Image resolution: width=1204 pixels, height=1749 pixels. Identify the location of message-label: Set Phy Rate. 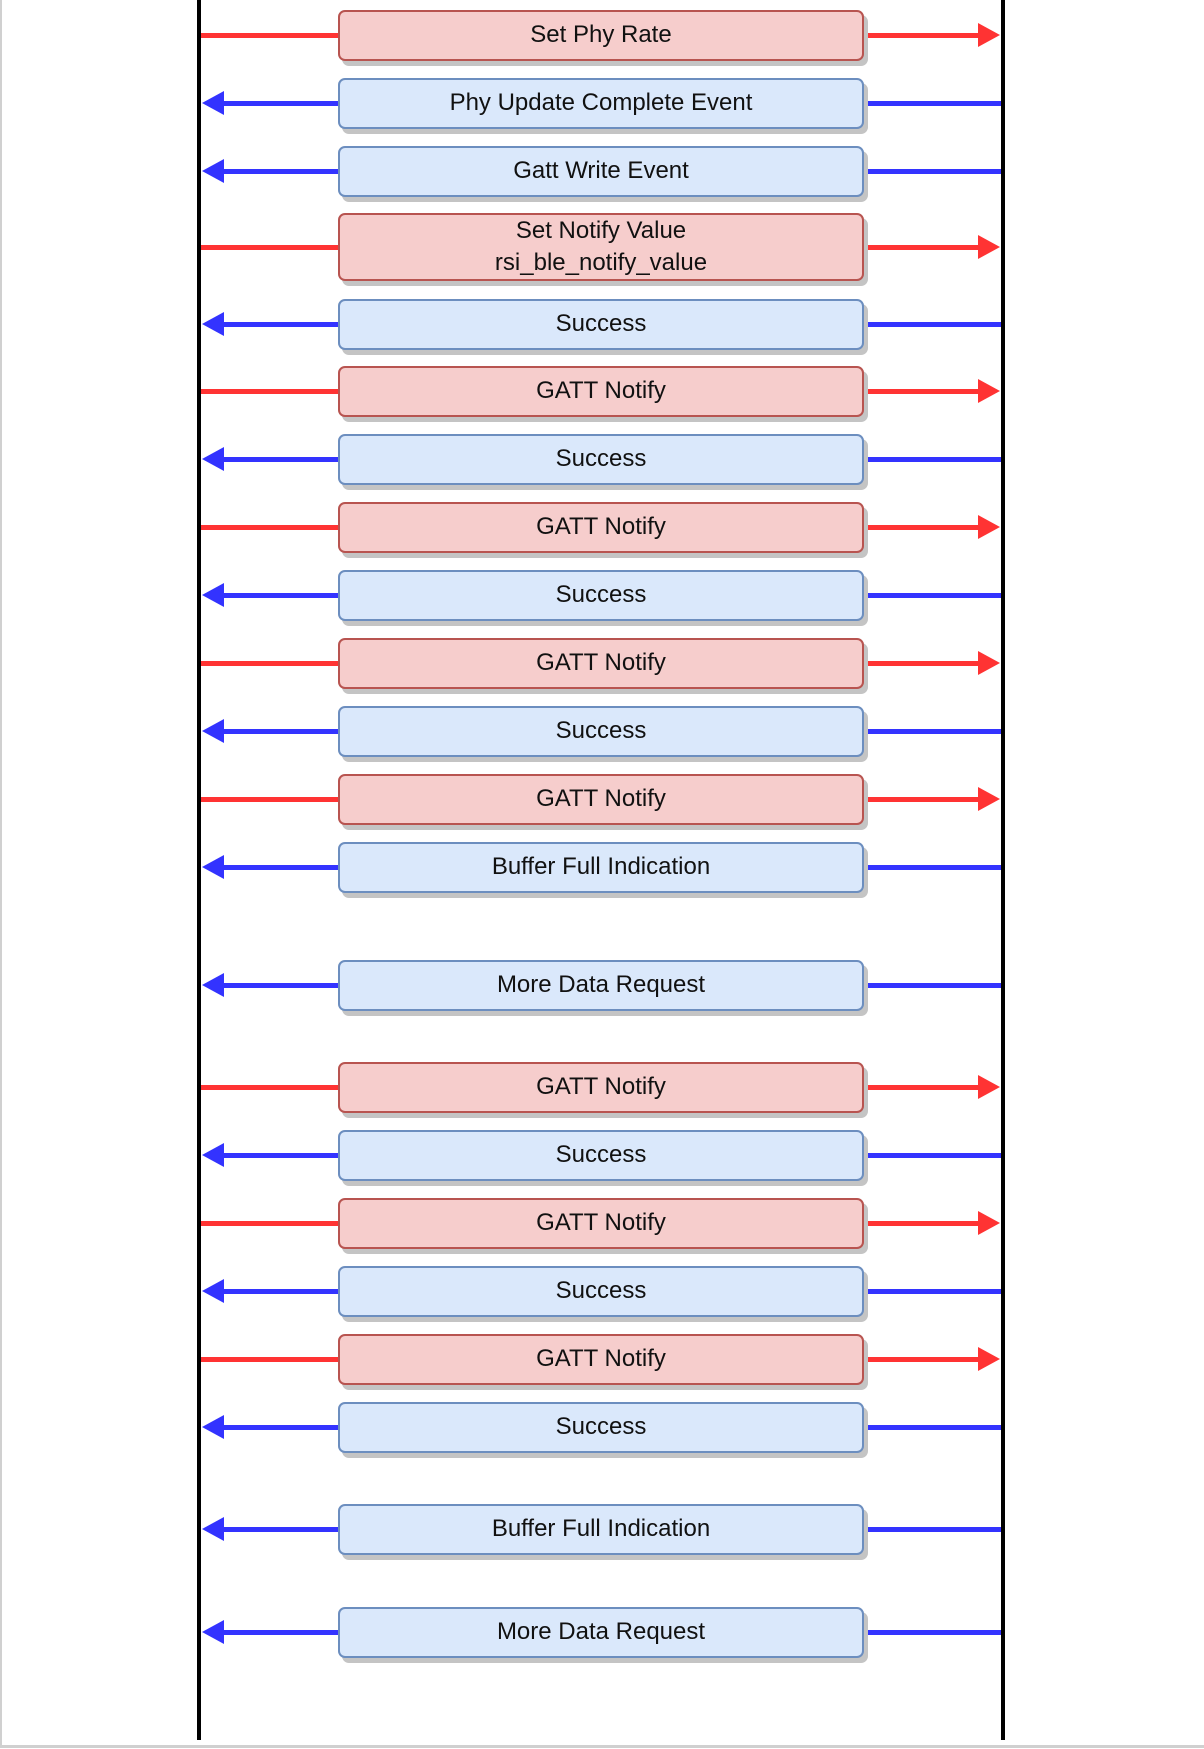
(601, 34).